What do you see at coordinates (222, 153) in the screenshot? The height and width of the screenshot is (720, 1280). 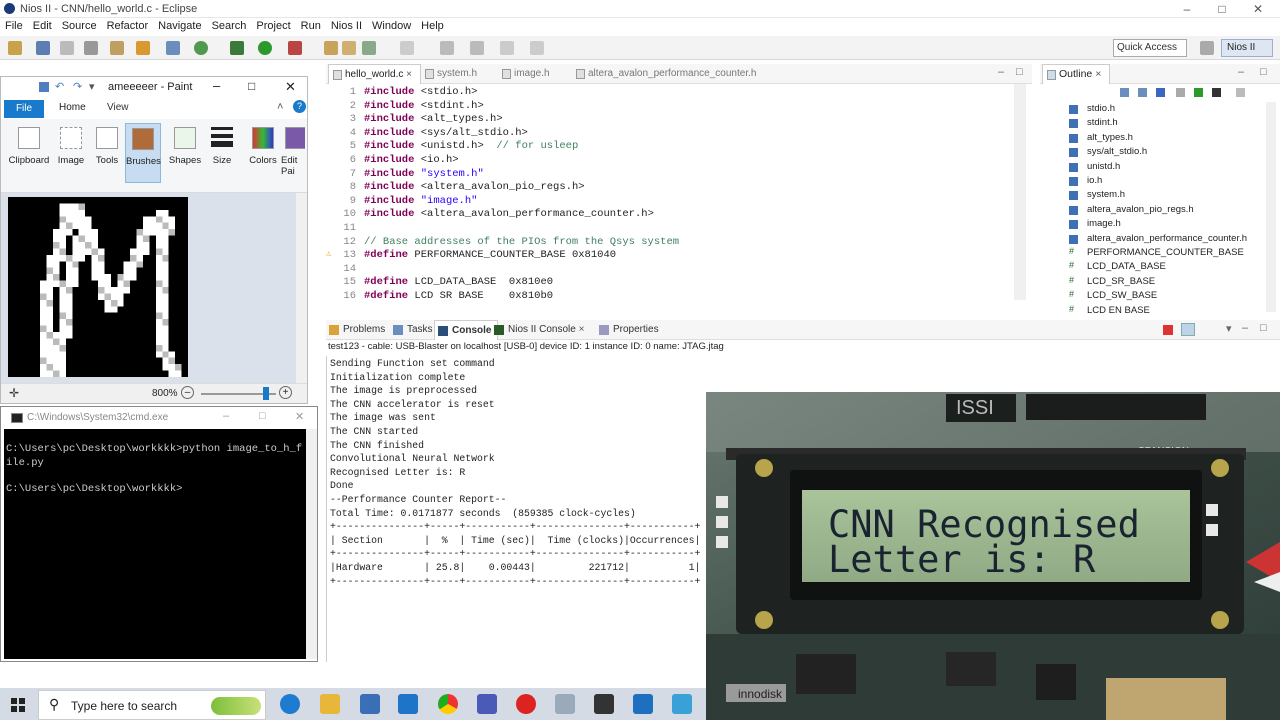 I see `size-group: Size` at bounding box center [222, 153].